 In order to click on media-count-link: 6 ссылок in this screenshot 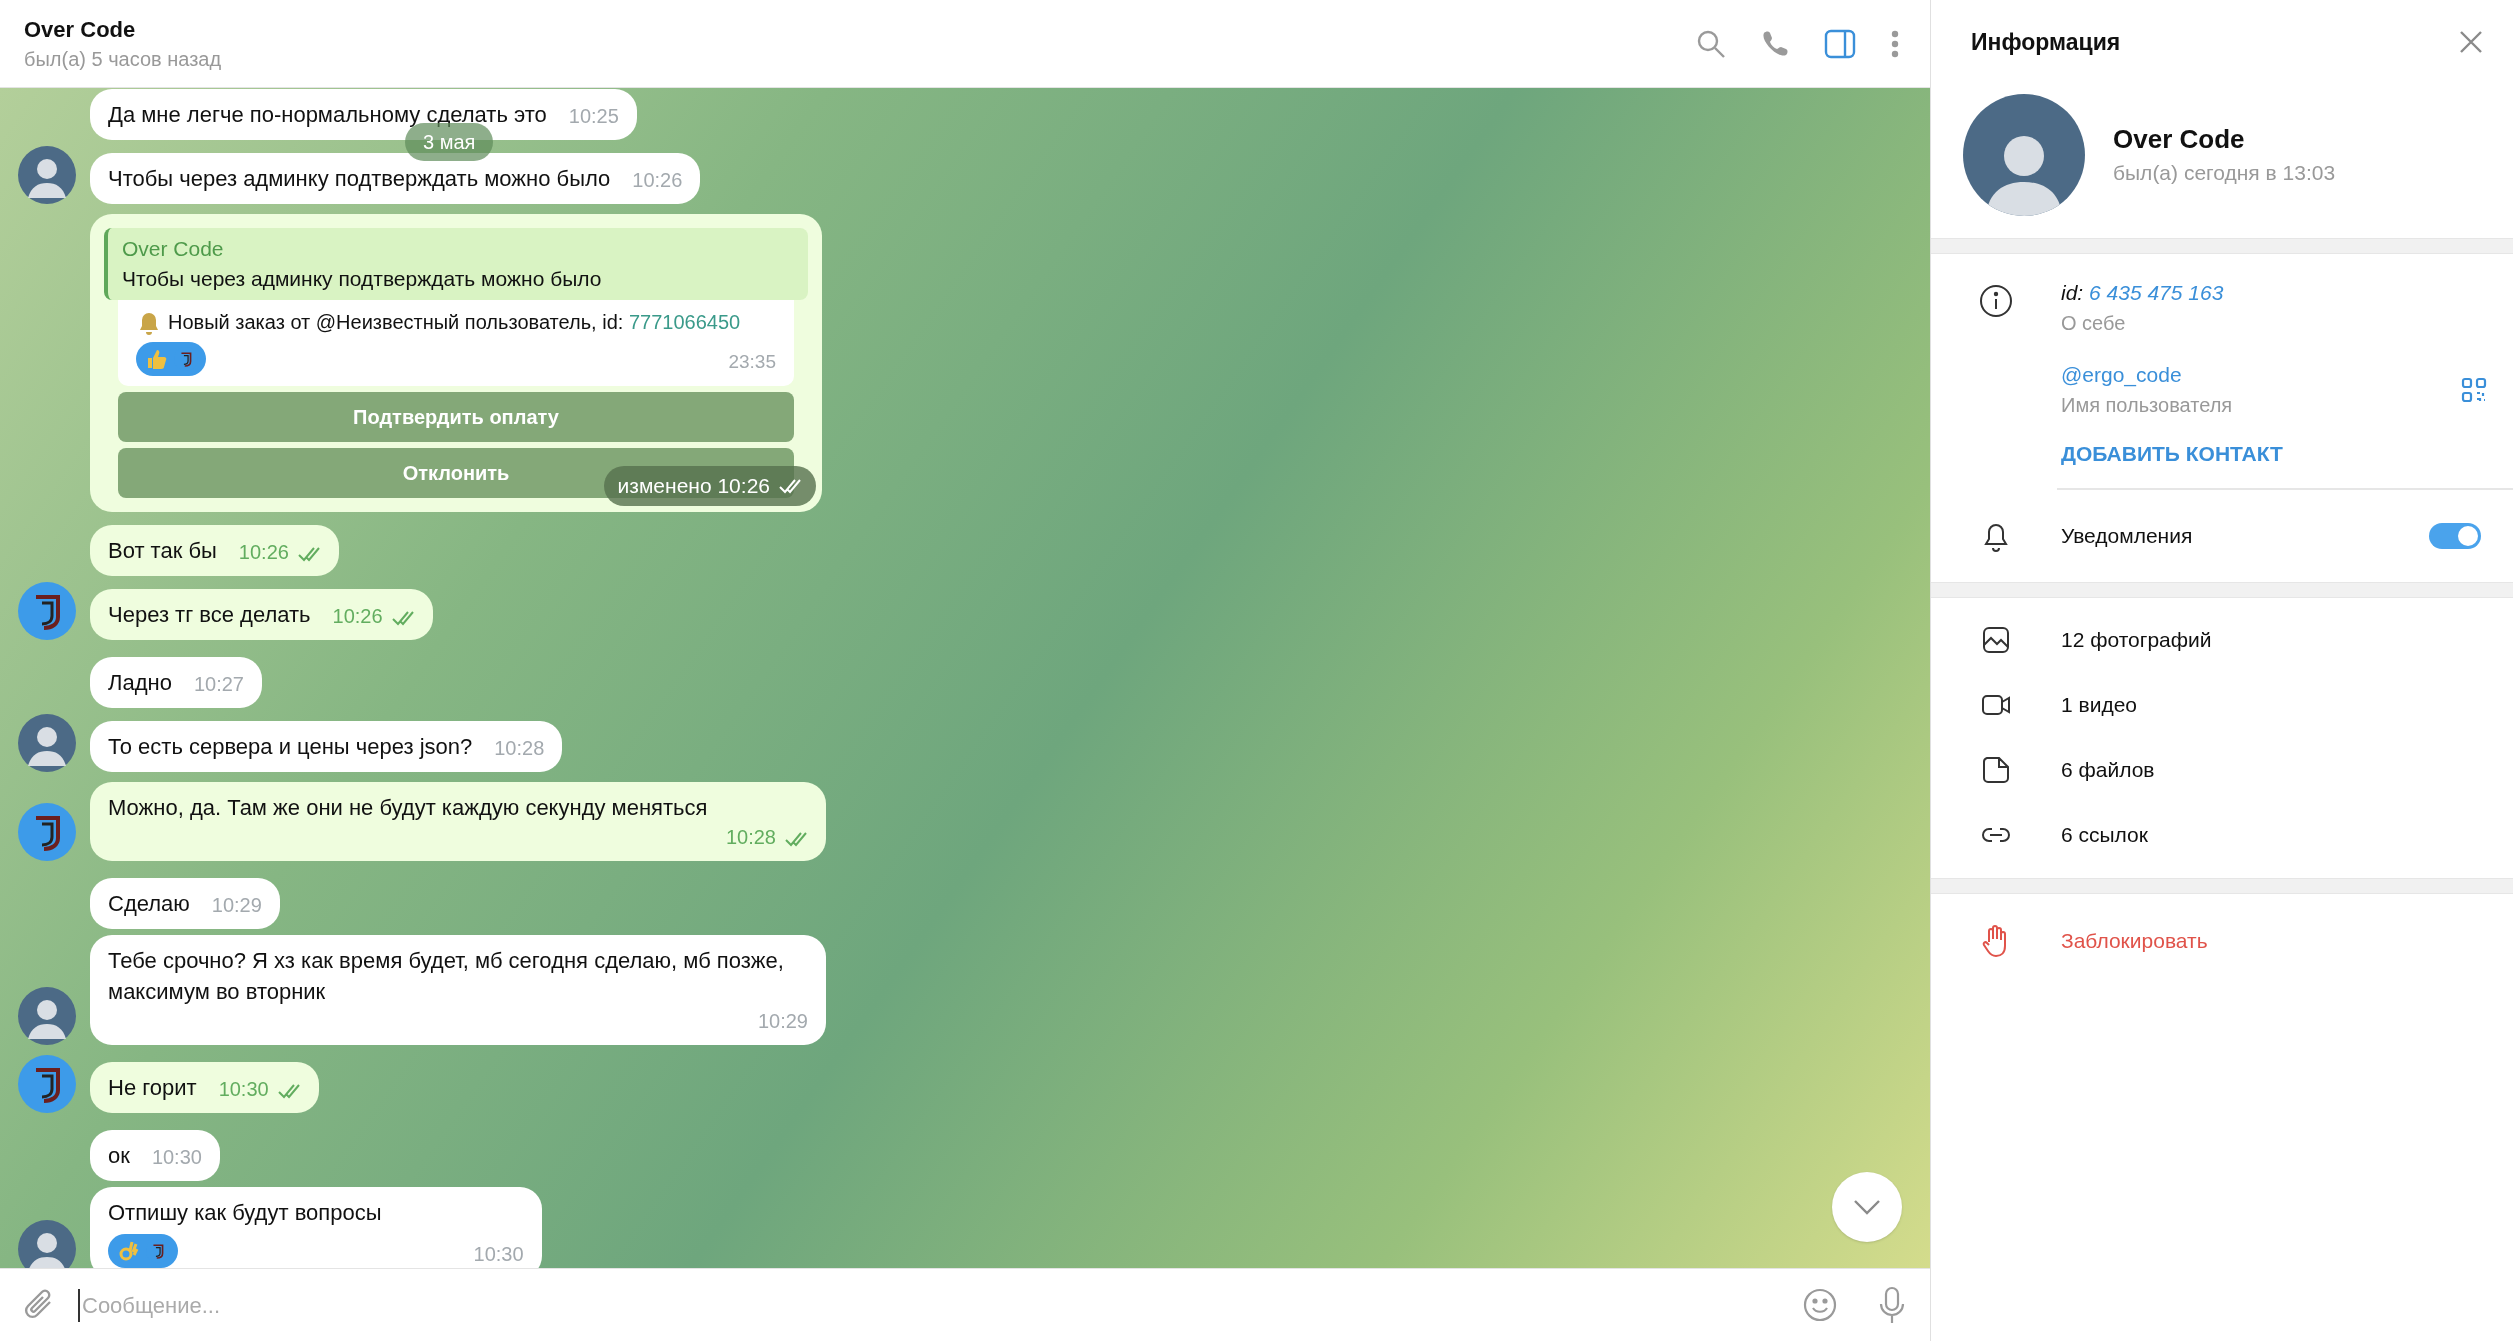, I will do `click(2104, 835)`.